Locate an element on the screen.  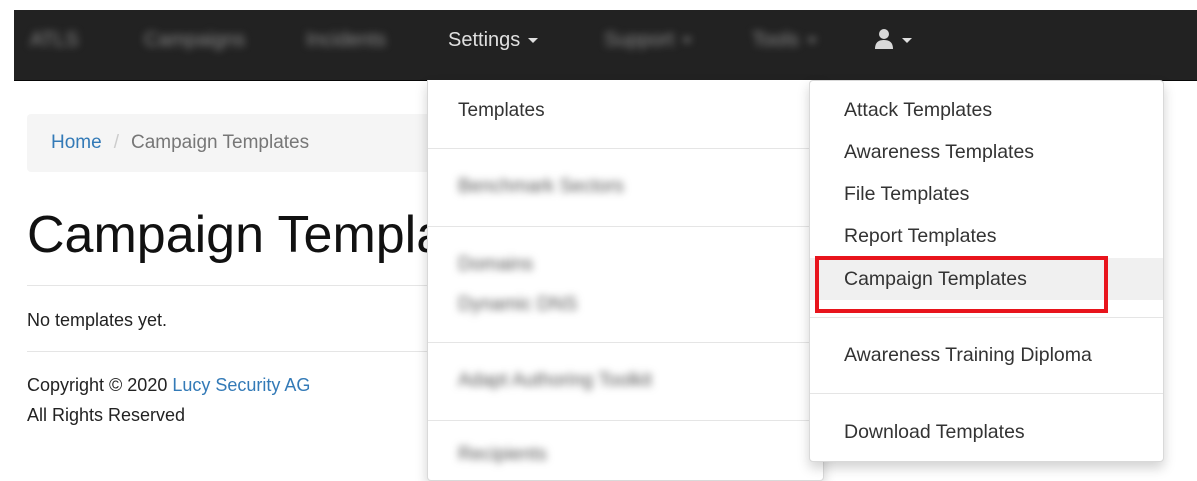
submenu-campaign-templates: Campaign Templates is located at coordinates (986, 279).